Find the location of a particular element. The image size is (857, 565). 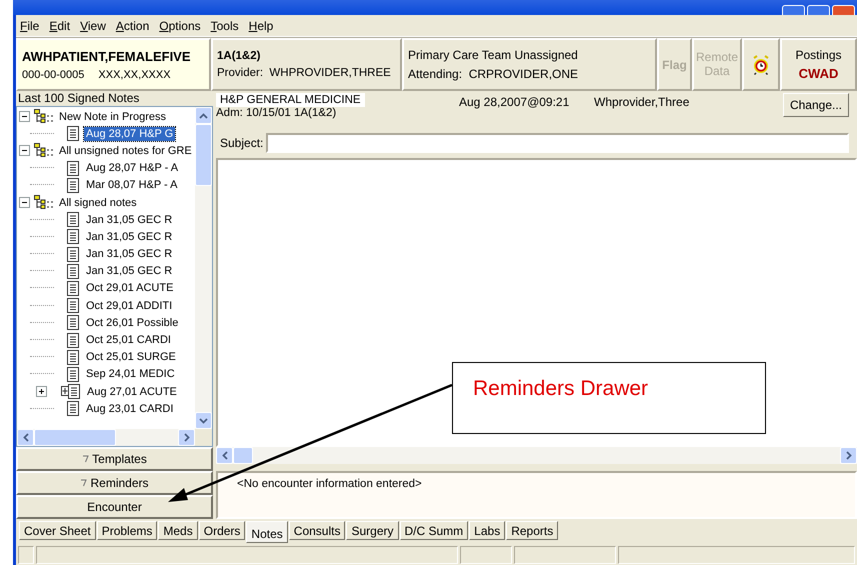

tab: Notes is located at coordinates (267, 532).